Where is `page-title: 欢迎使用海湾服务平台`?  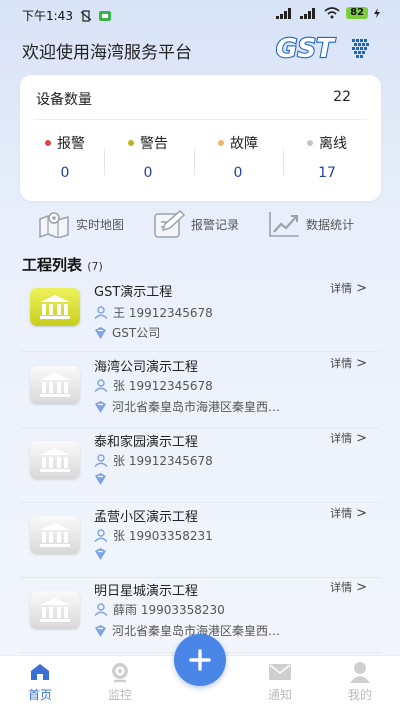
page-title: 欢迎使用海湾服务平台 is located at coordinates (107, 53).